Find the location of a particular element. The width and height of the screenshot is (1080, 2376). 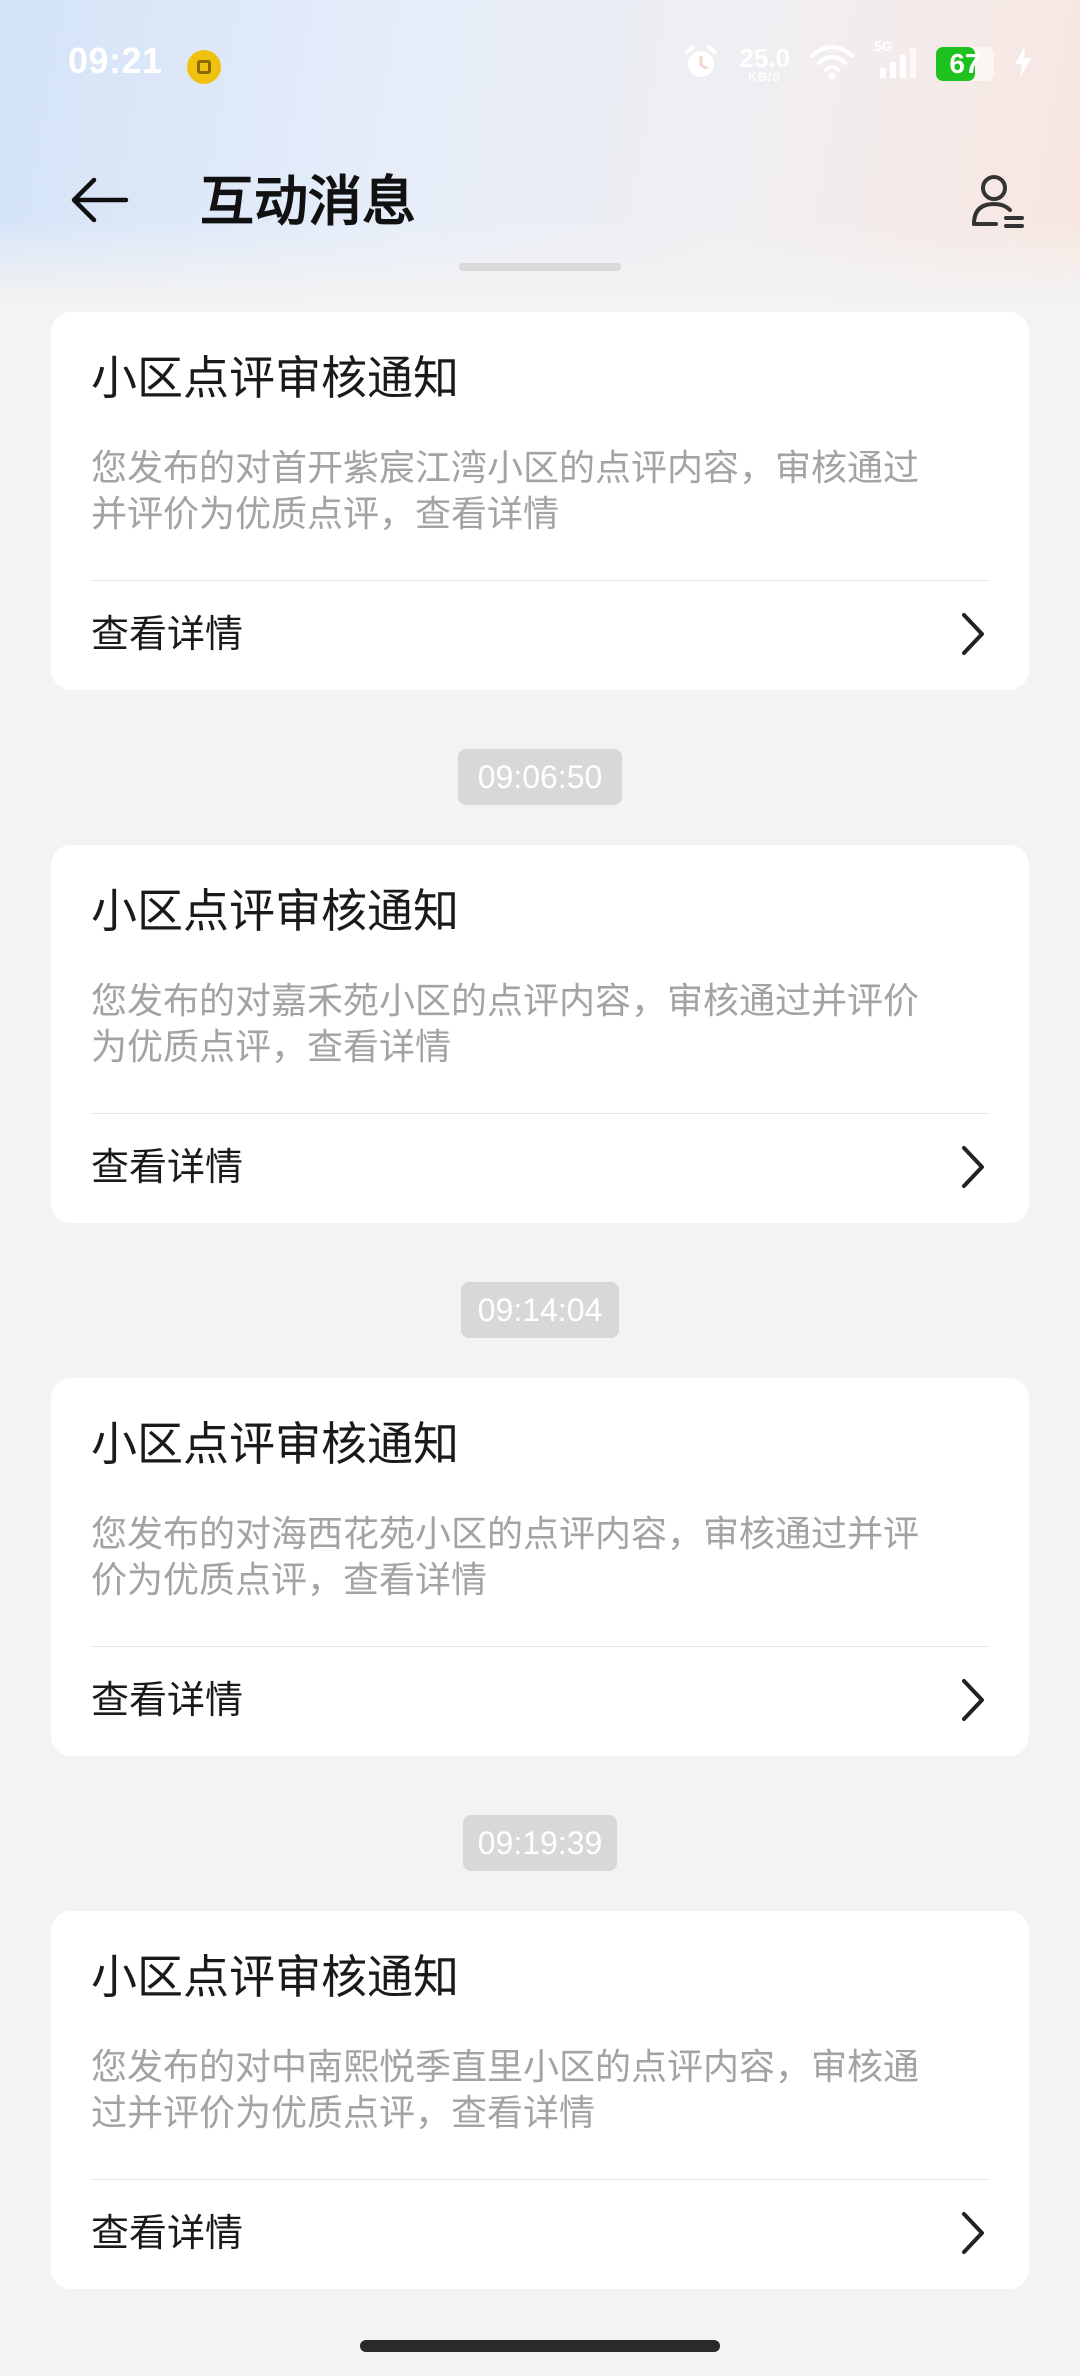

card-description: 您发布的对嘉禾苑小区的点评内容，审核通过并评价 为优质点评，查看详情 is located at coordinates (541, 1025).